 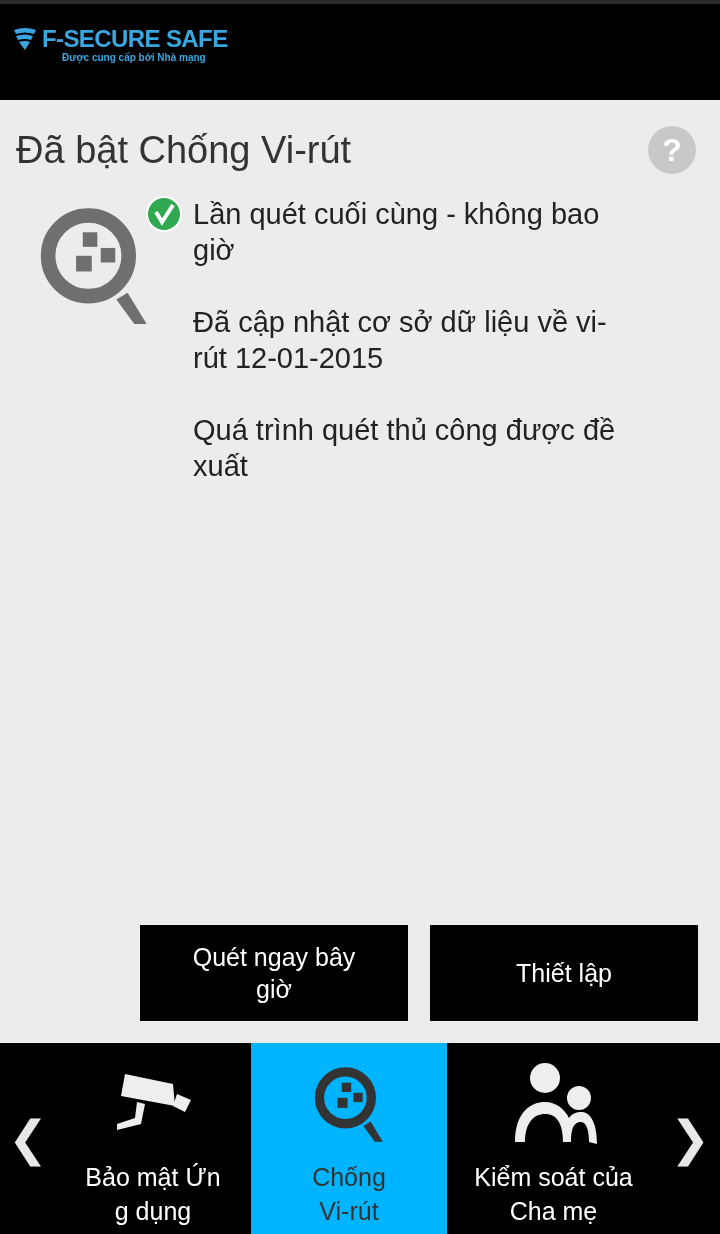 What do you see at coordinates (564, 973) in the screenshot?
I see `settings-button: Thiết lập` at bounding box center [564, 973].